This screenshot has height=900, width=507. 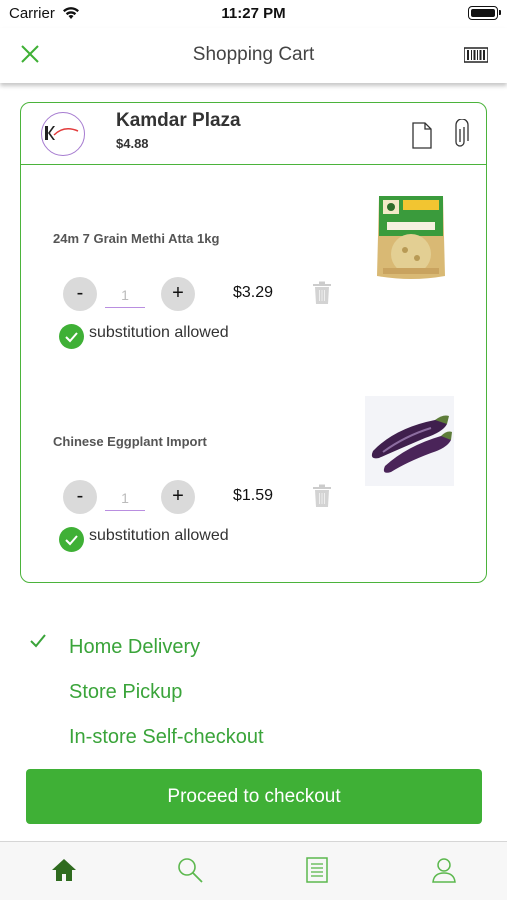 What do you see at coordinates (460, 134) in the screenshot?
I see `paperclip-icon` at bounding box center [460, 134].